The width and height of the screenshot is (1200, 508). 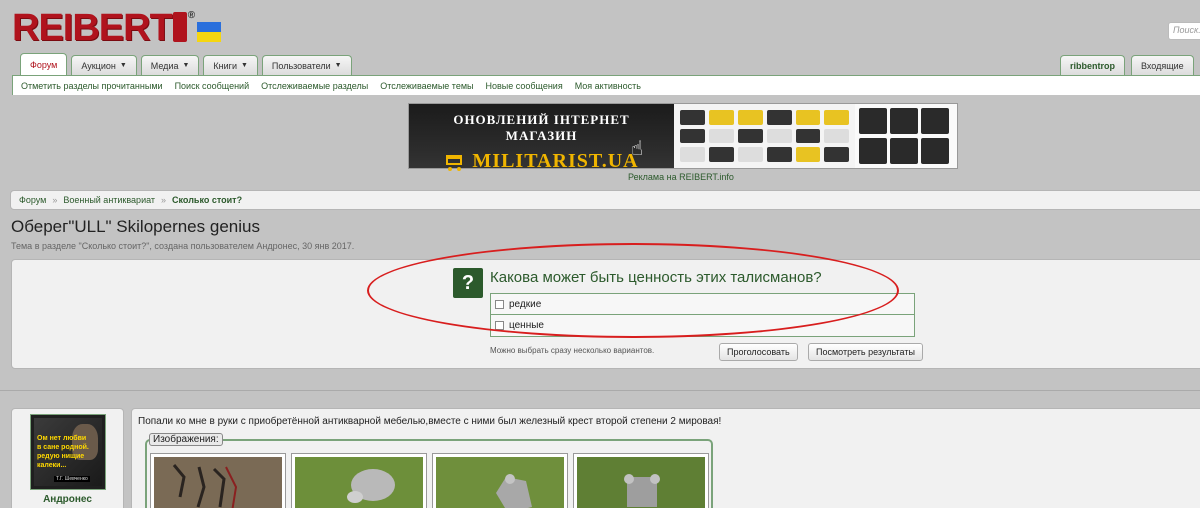 What do you see at coordinates (555, 161) in the screenshot?
I see `banner-brand: MILITARIST.UA` at bounding box center [555, 161].